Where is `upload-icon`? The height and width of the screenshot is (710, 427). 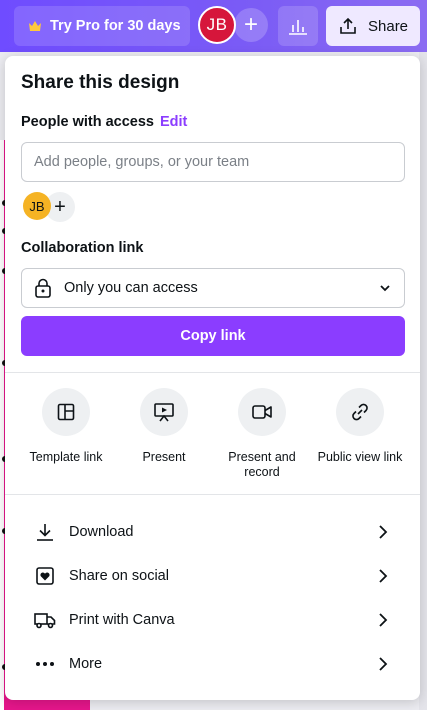
upload-icon is located at coordinates (348, 25).